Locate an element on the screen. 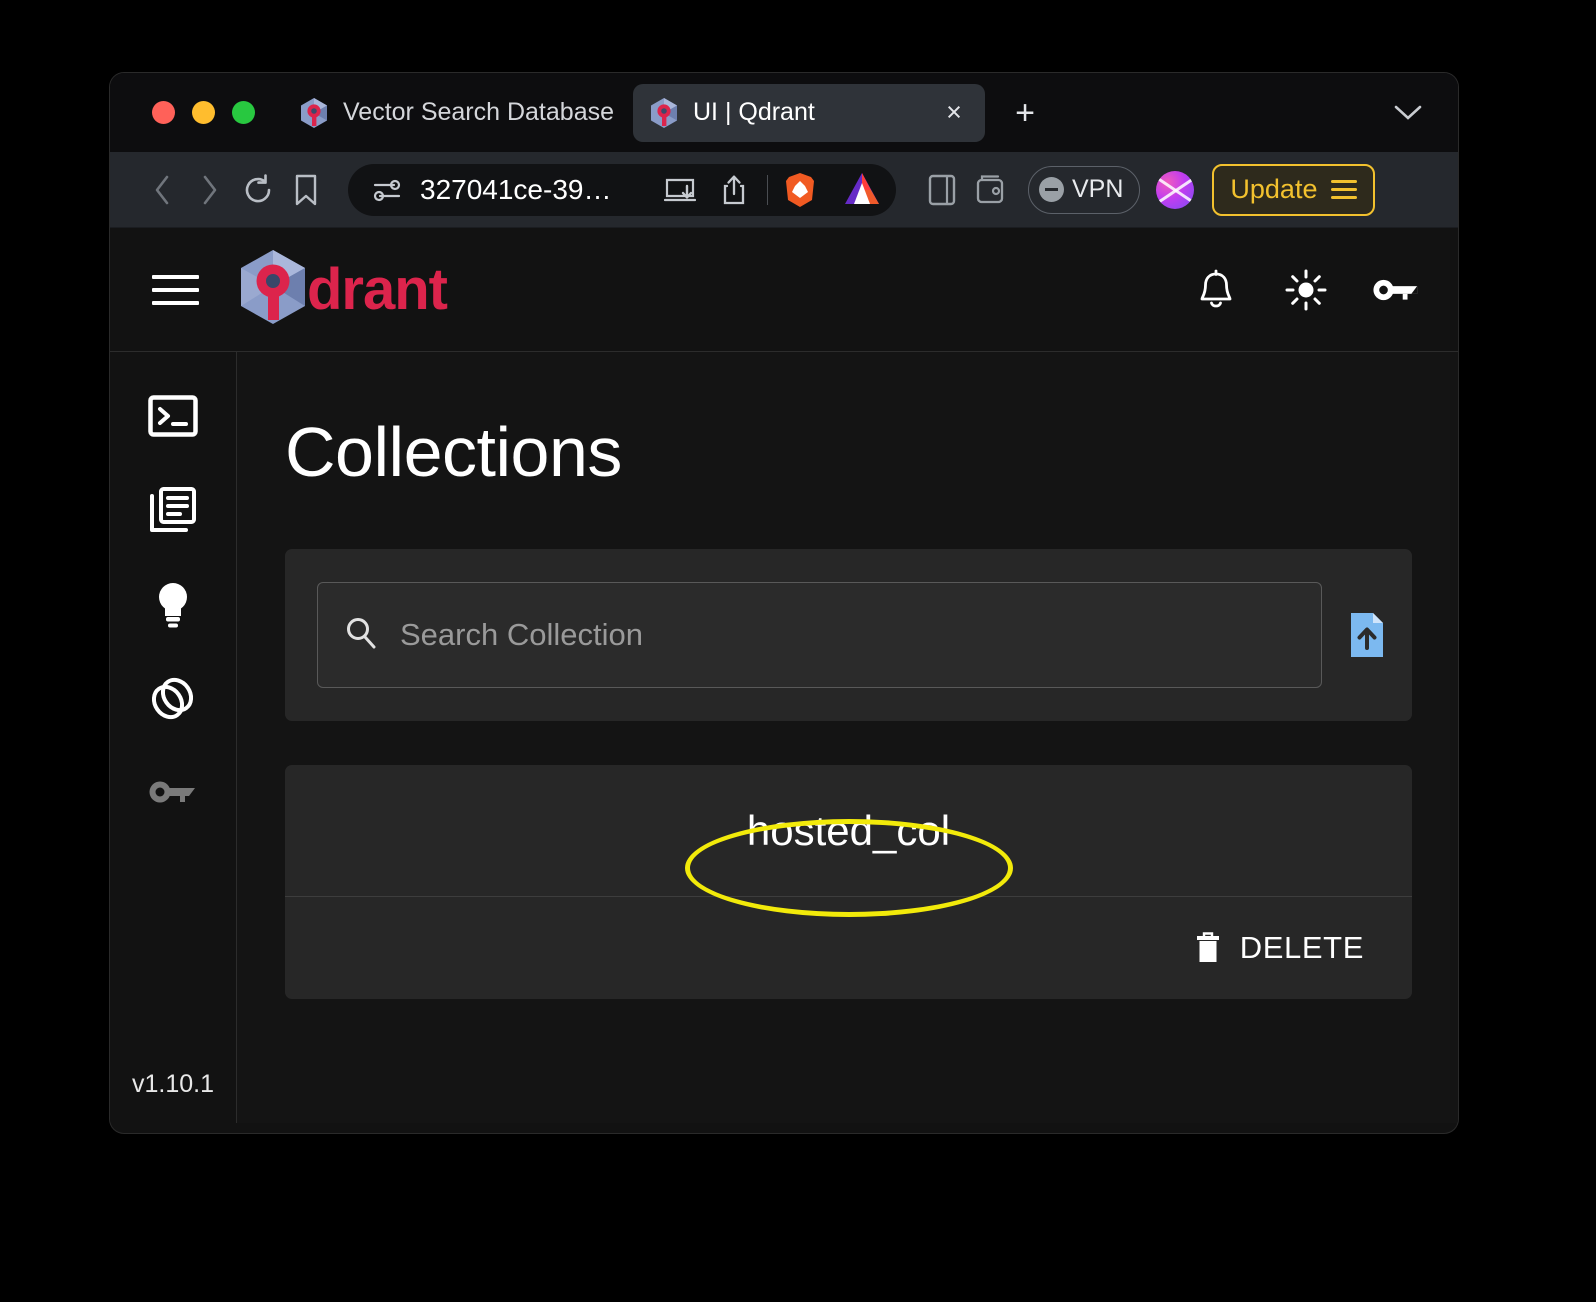 Image resolution: width=1596 pixels, height=1302 pixels. update-button: Update is located at coordinates (1294, 189).